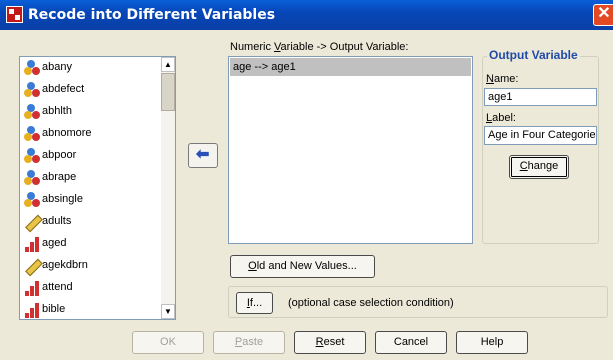  I want to click on variable-label: adults, so click(57, 221).